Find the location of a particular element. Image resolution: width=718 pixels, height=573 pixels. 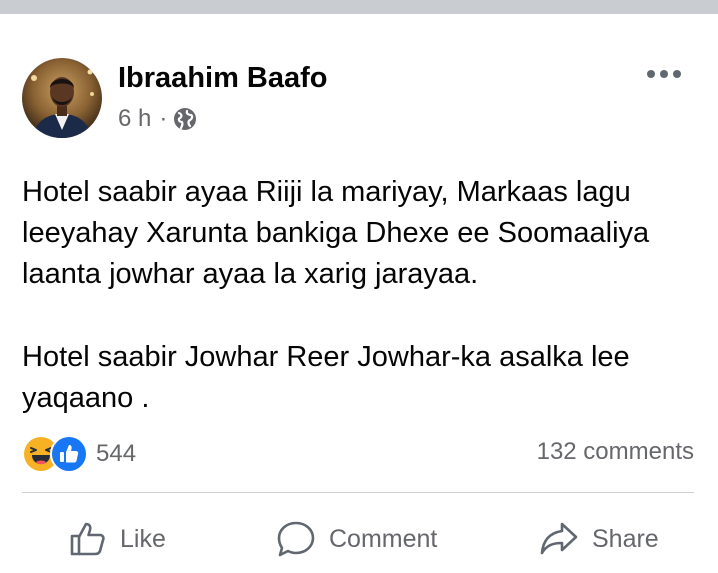

top-strip is located at coordinates (359, 7).